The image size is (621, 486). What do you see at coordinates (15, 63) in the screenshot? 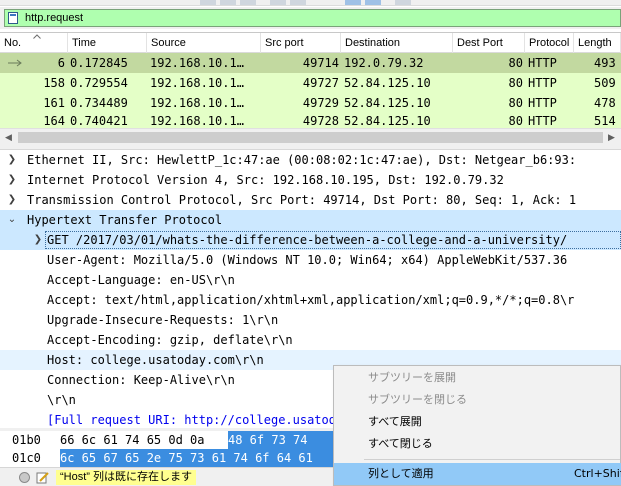
I see `request-arrow-icon` at bounding box center [15, 63].